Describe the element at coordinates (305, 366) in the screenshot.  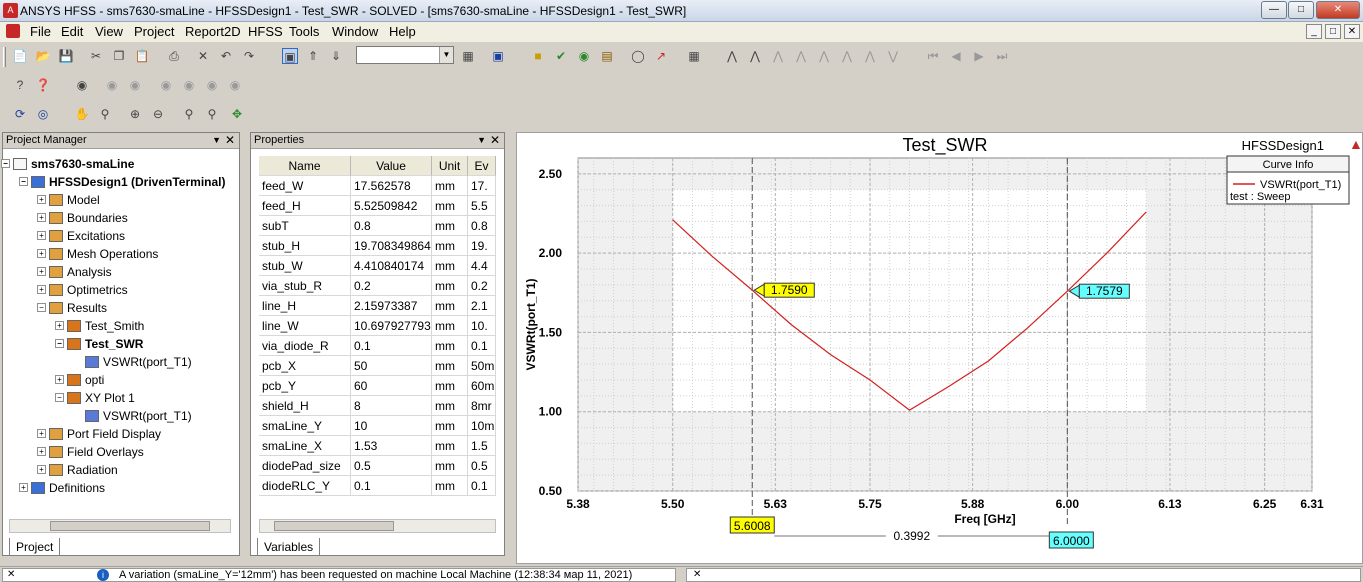
I see `table-cell: pcb_X` at that location.